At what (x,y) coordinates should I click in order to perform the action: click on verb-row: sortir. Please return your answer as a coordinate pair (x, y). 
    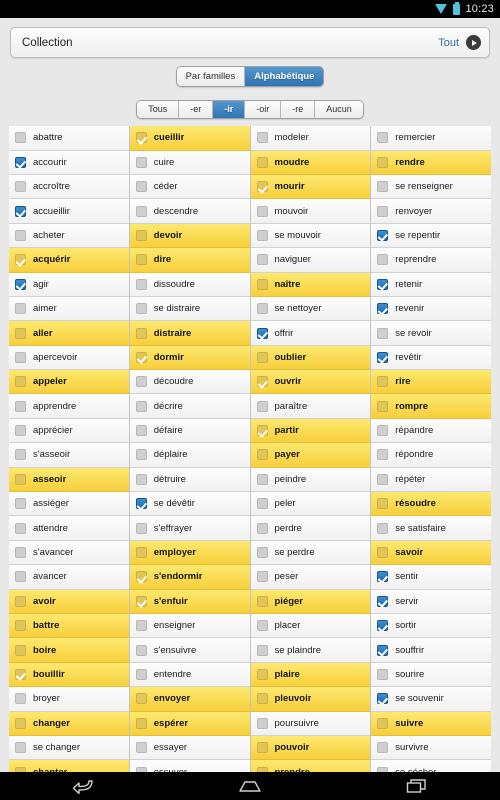
    Looking at the image, I should click on (431, 626).